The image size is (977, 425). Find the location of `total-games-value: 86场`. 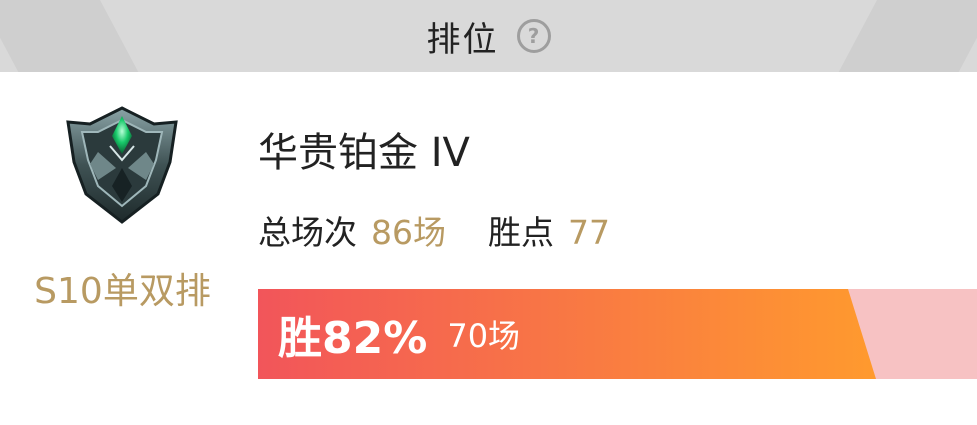

total-games-value: 86场 is located at coordinates (408, 232).